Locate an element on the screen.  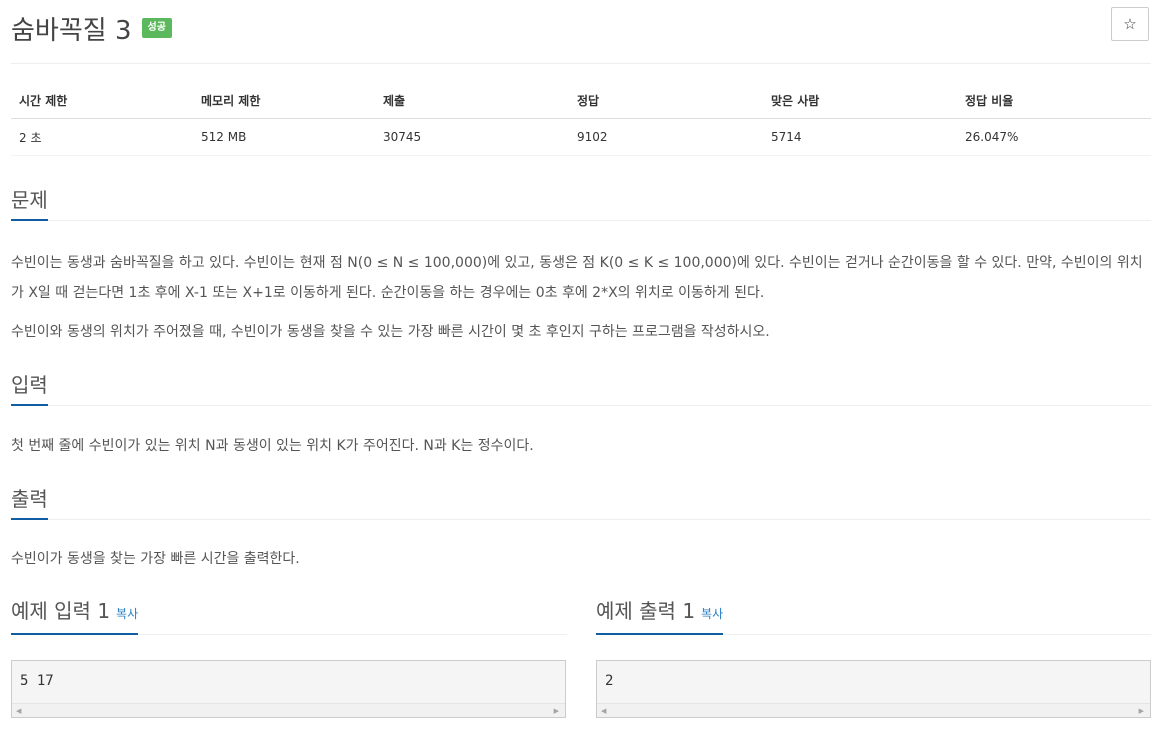
input-section-title: 입력 is located at coordinates (29, 389).